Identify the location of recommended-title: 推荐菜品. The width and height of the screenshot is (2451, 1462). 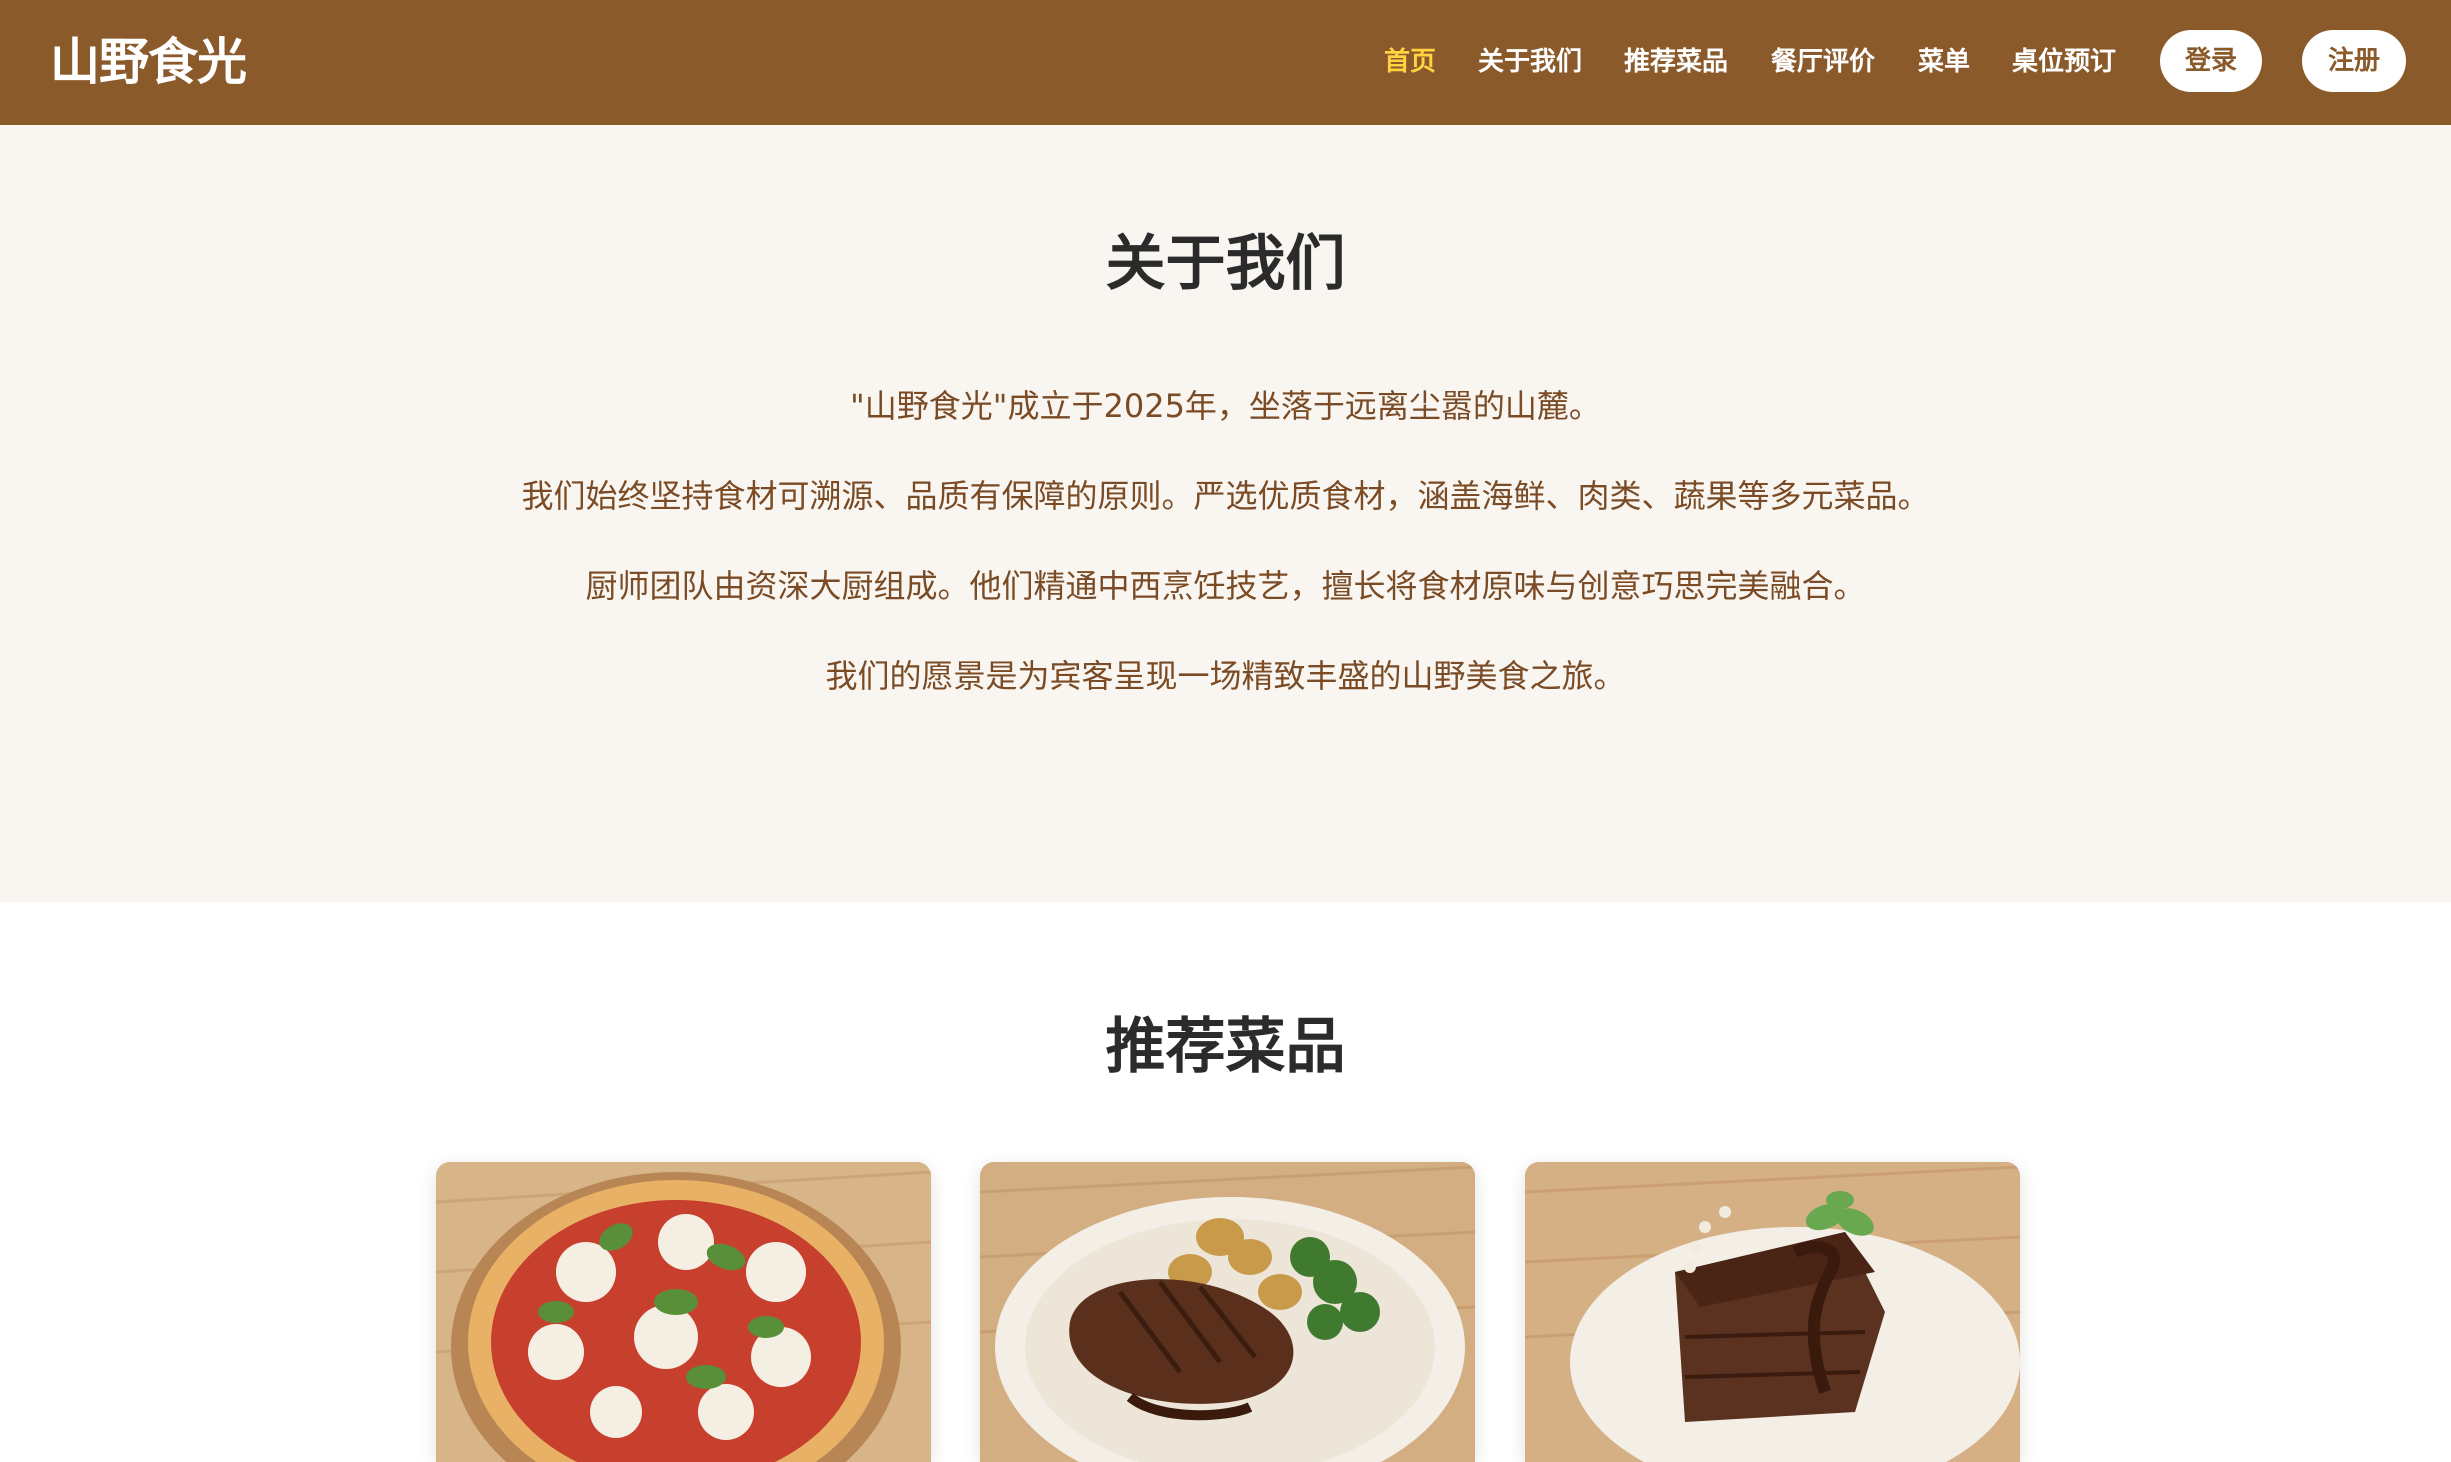
(1225, 1047).